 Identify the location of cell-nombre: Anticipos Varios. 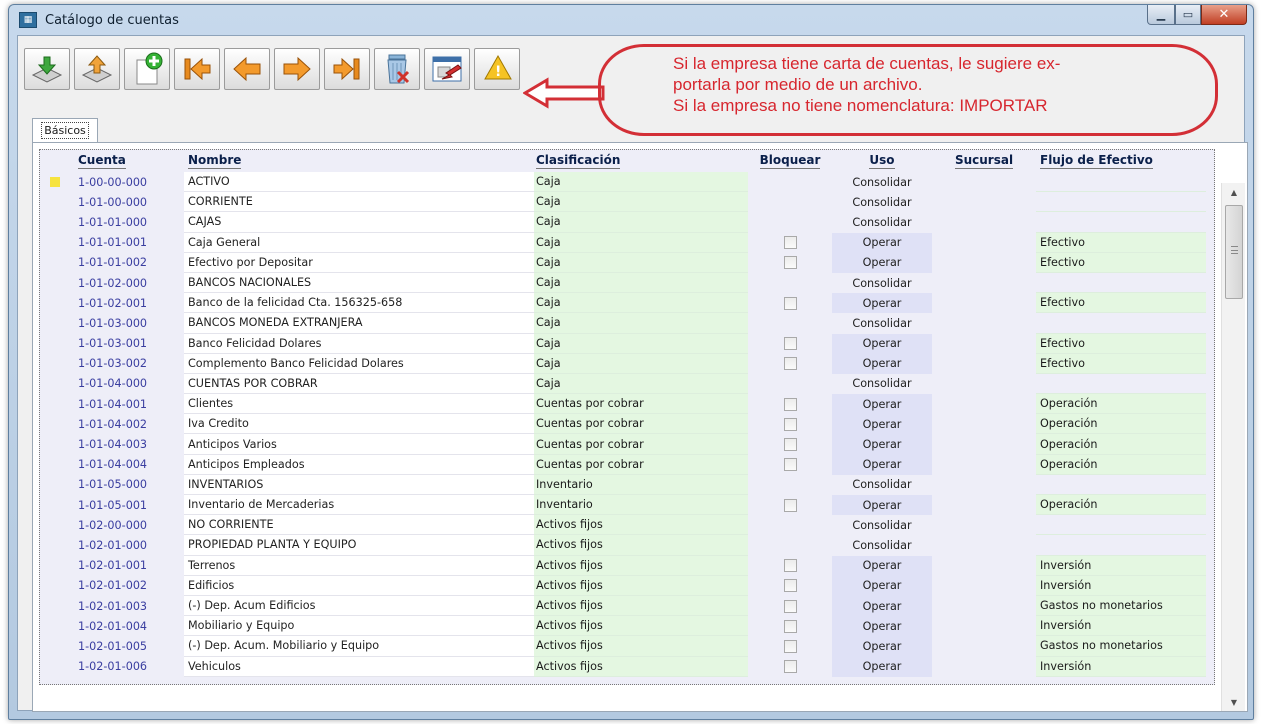
(359, 444).